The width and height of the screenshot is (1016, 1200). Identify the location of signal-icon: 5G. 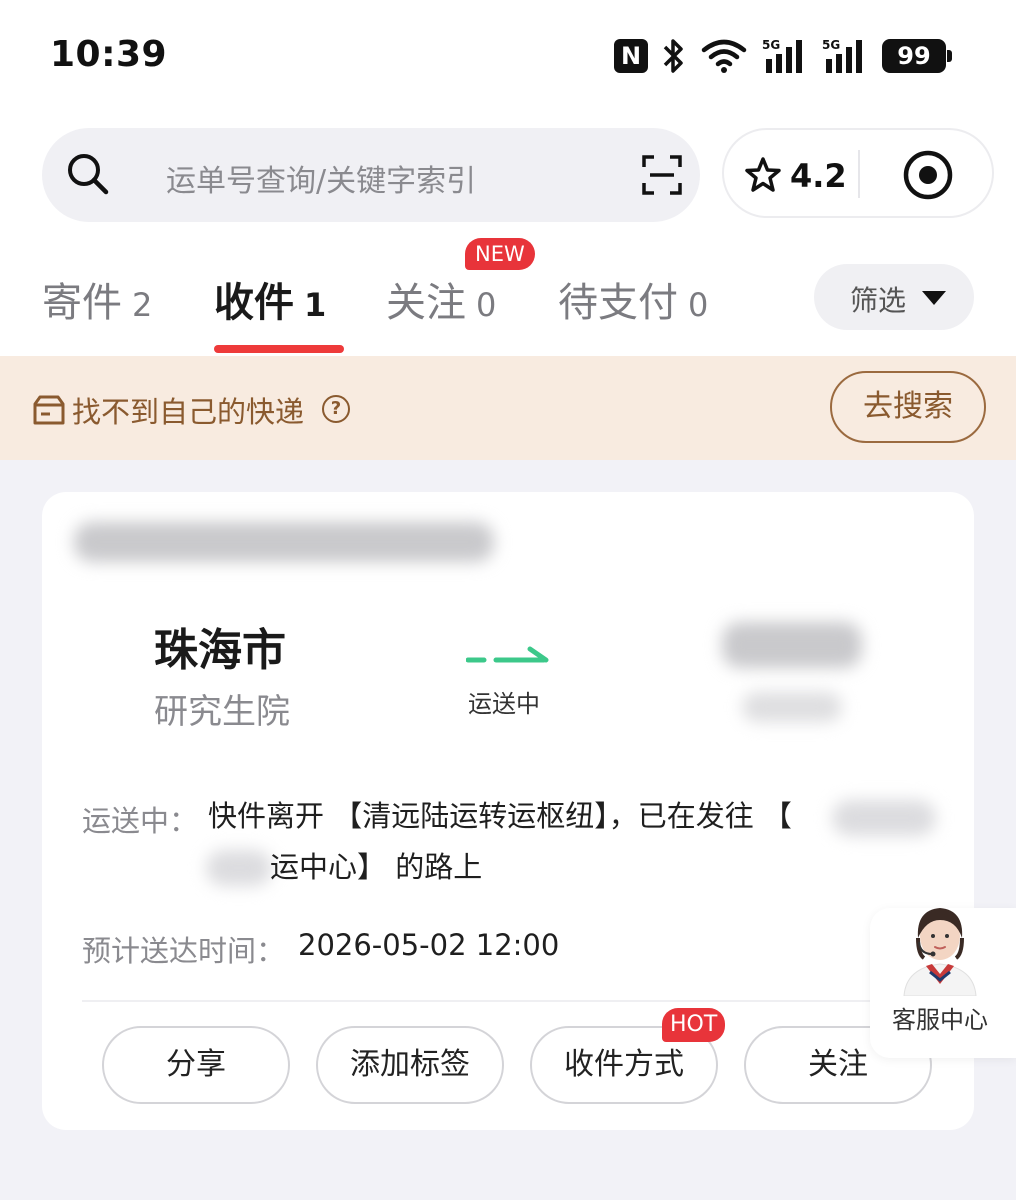
(782, 55).